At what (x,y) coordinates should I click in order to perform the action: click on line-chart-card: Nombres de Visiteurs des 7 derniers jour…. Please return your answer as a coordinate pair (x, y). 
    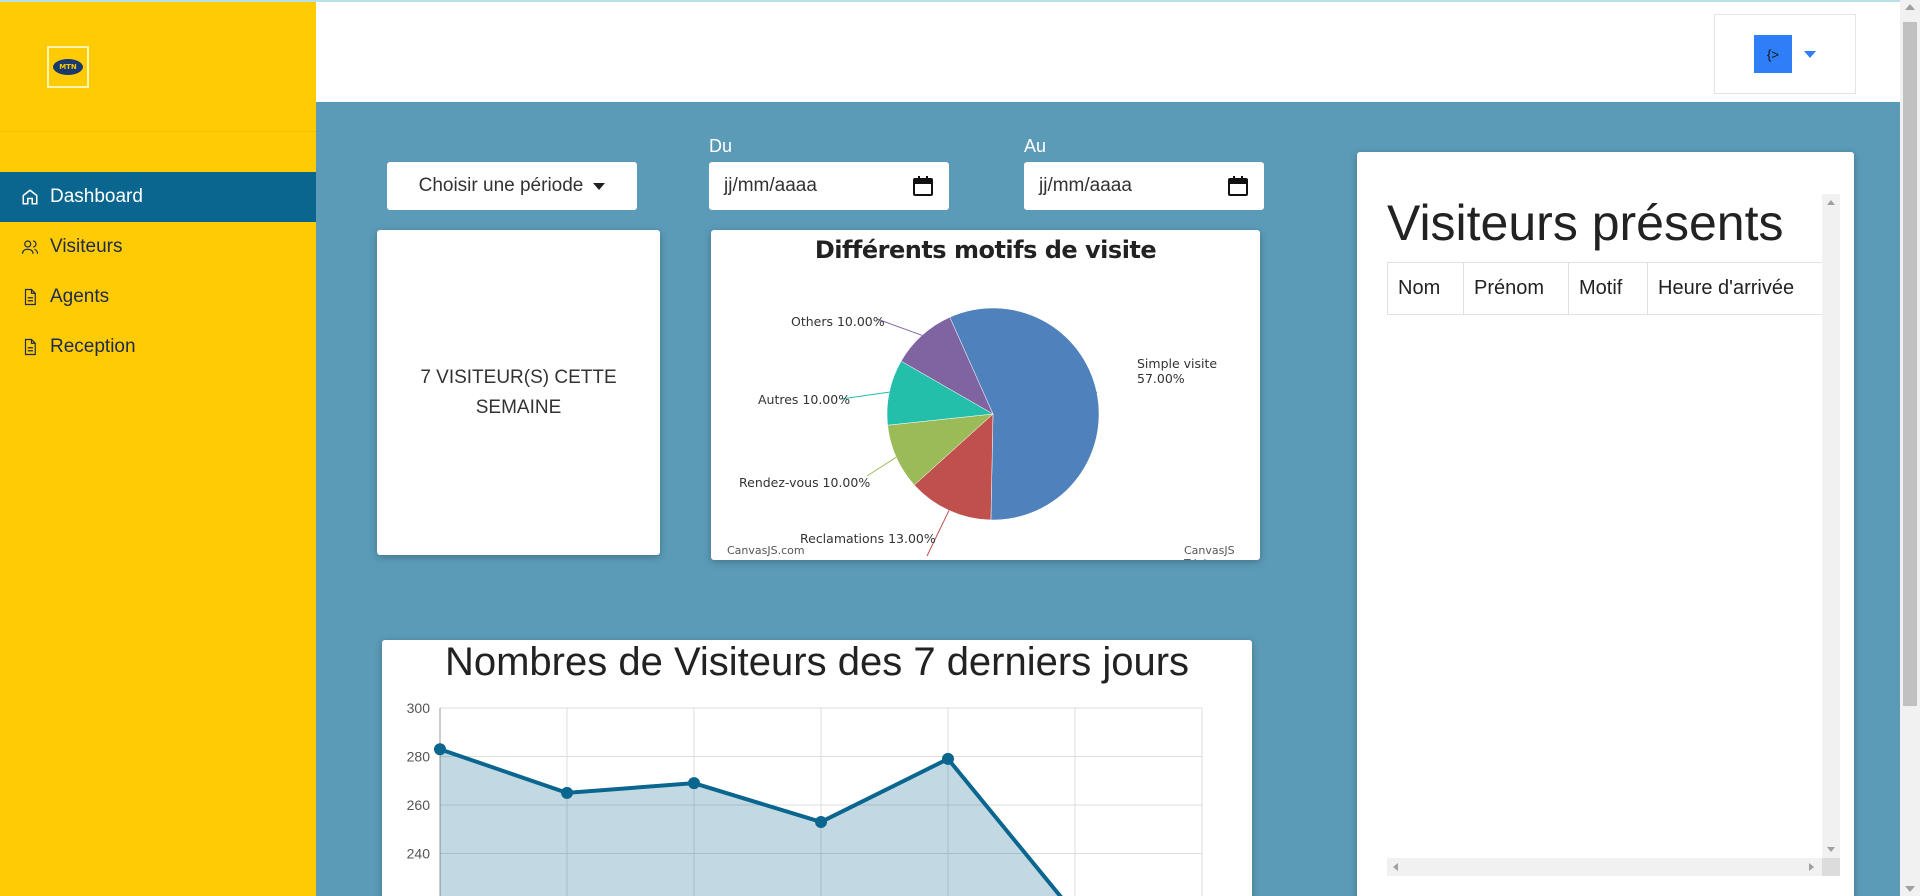
    Looking at the image, I should click on (817, 768).